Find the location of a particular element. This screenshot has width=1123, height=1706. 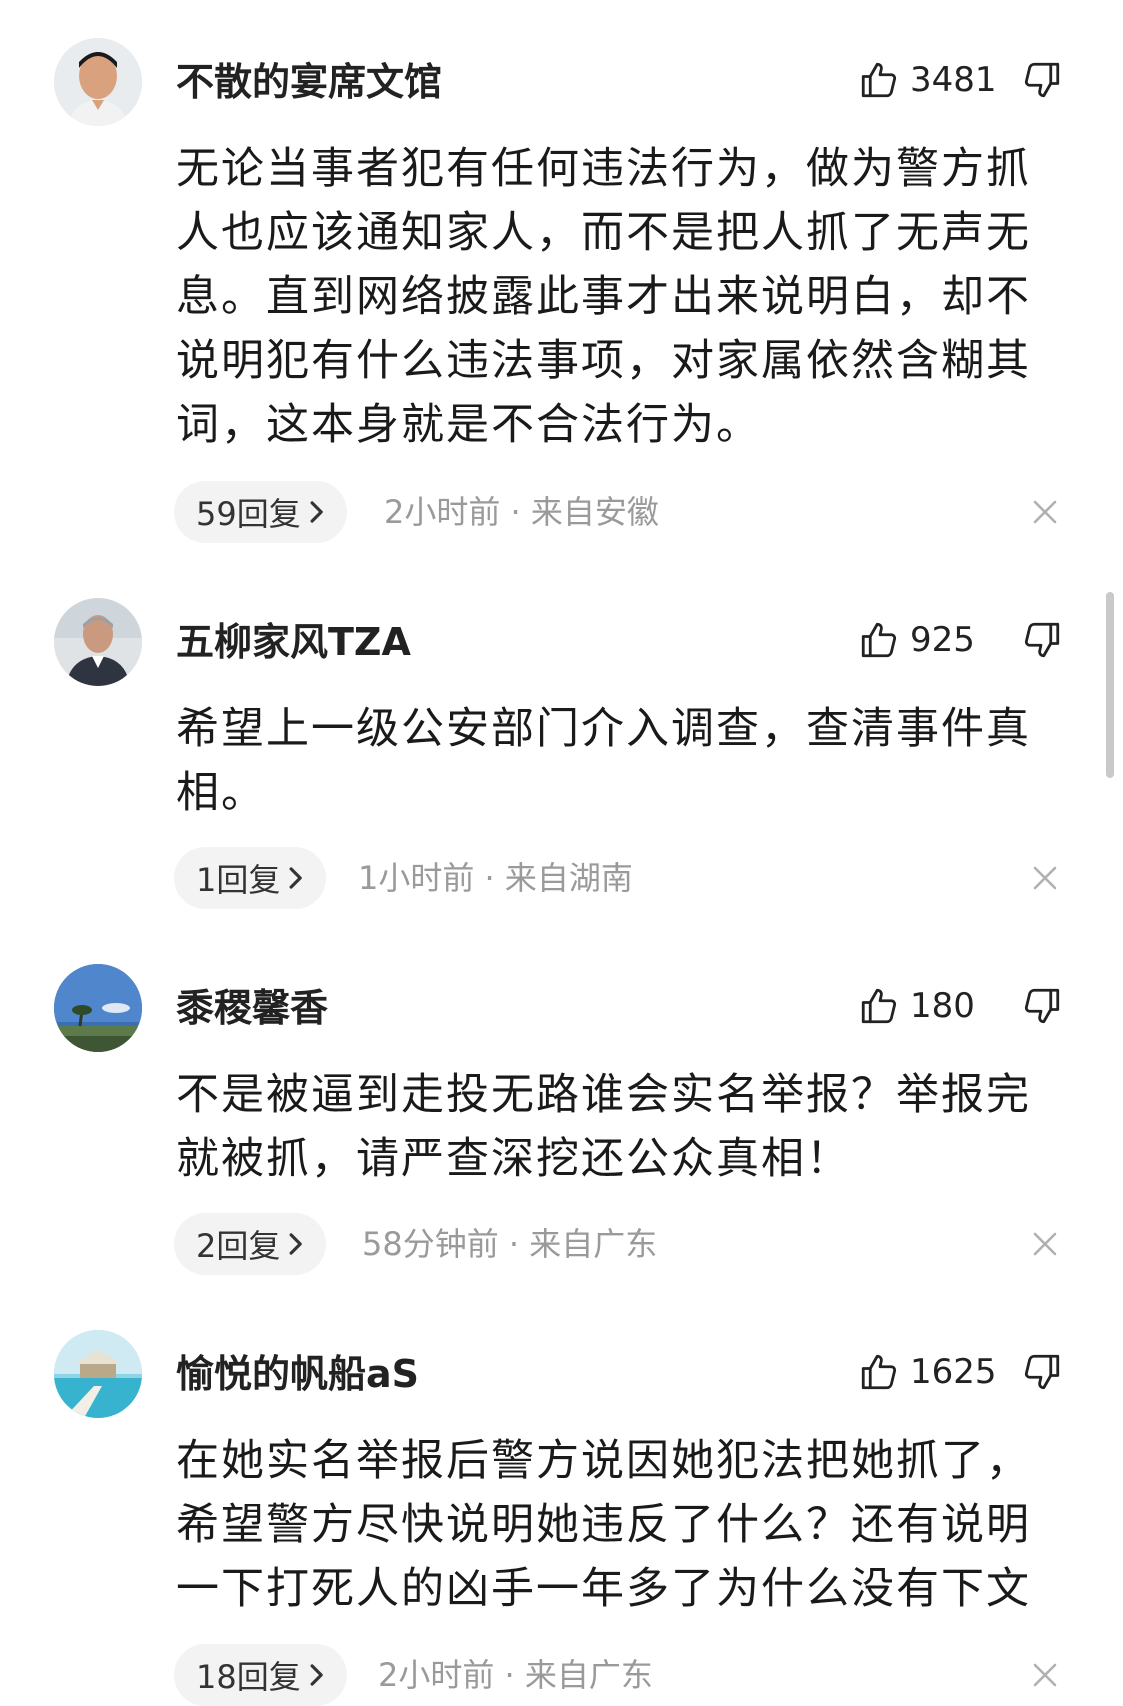

like-button: 925 is located at coordinates (916, 640).